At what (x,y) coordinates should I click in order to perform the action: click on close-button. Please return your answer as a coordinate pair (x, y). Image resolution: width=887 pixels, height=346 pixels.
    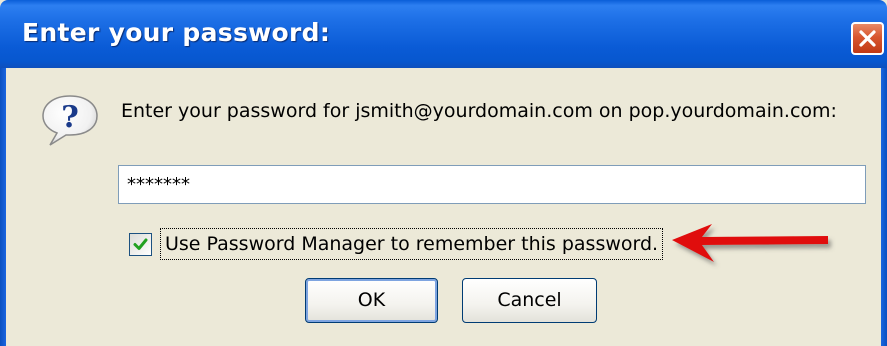
    Looking at the image, I should click on (867, 38).